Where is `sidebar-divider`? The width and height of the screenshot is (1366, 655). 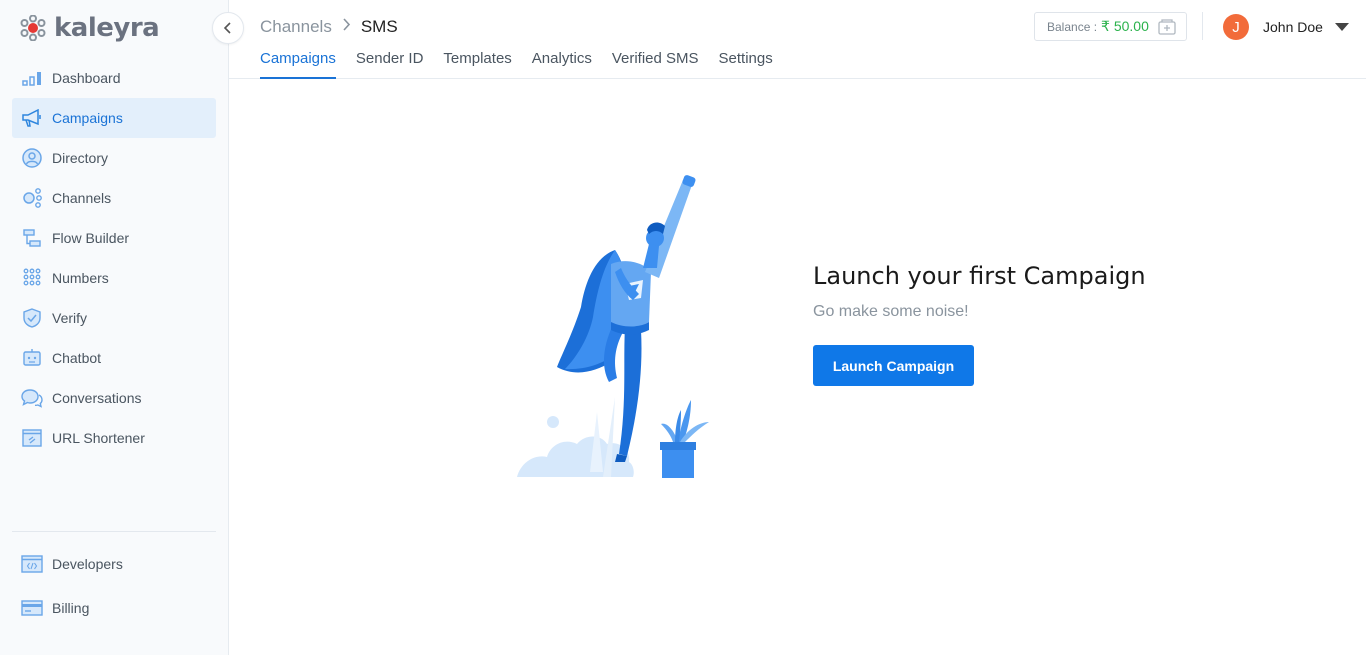
sidebar-divider is located at coordinates (114, 531).